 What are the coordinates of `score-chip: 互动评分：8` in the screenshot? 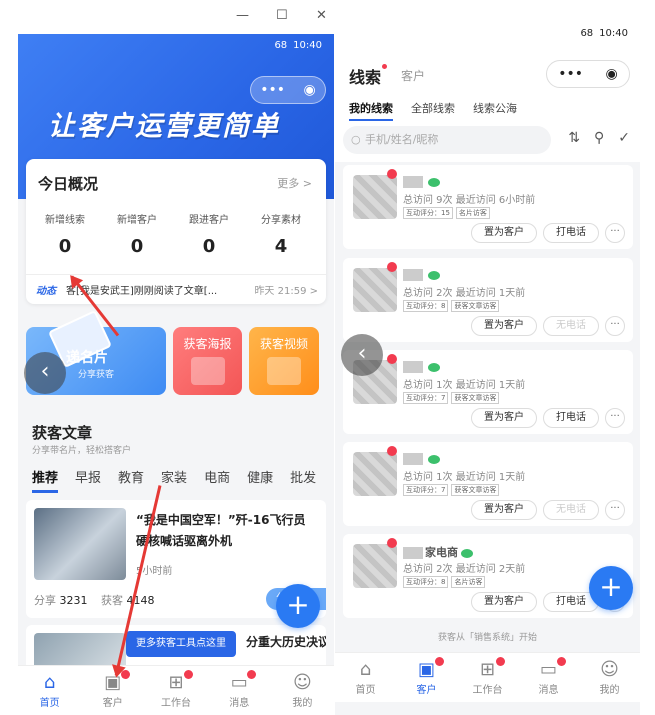 It's located at (426, 306).